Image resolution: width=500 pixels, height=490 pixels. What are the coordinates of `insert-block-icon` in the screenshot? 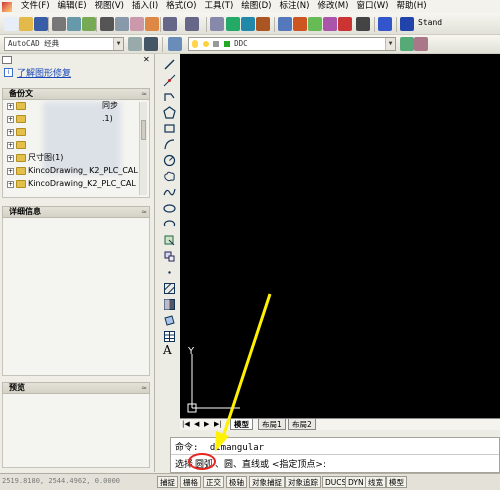 It's located at (169, 240).